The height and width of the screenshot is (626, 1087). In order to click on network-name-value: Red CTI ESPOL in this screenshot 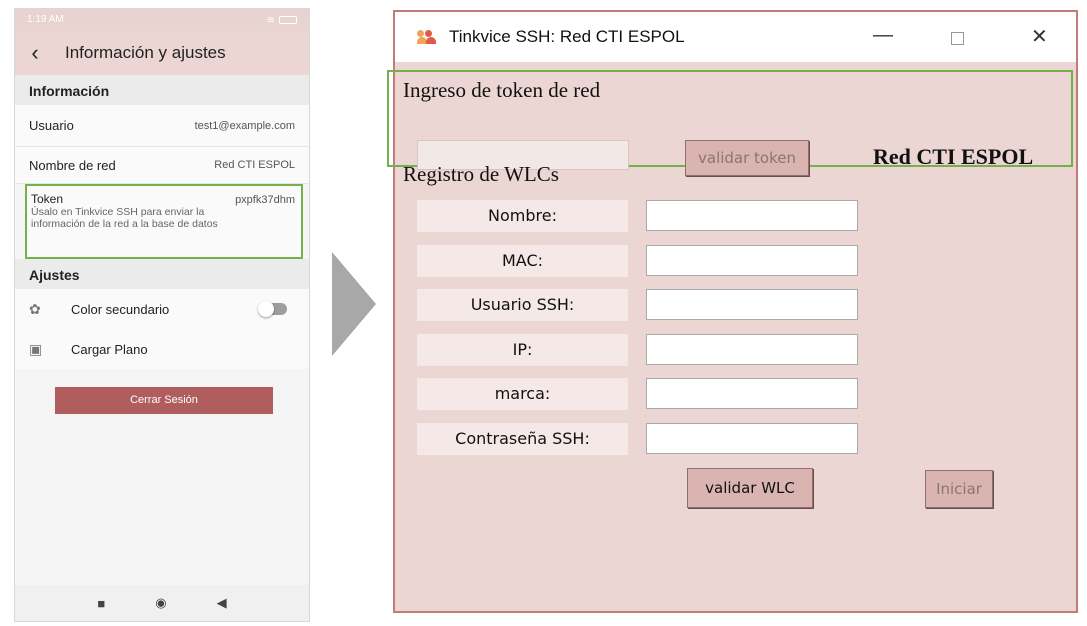, I will do `click(254, 165)`.